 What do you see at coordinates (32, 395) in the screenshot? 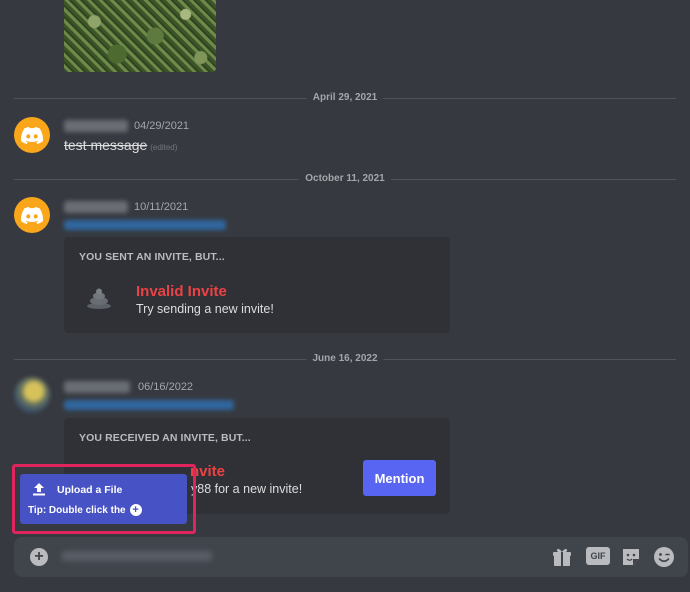
I see `avatar-user` at bounding box center [32, 395].